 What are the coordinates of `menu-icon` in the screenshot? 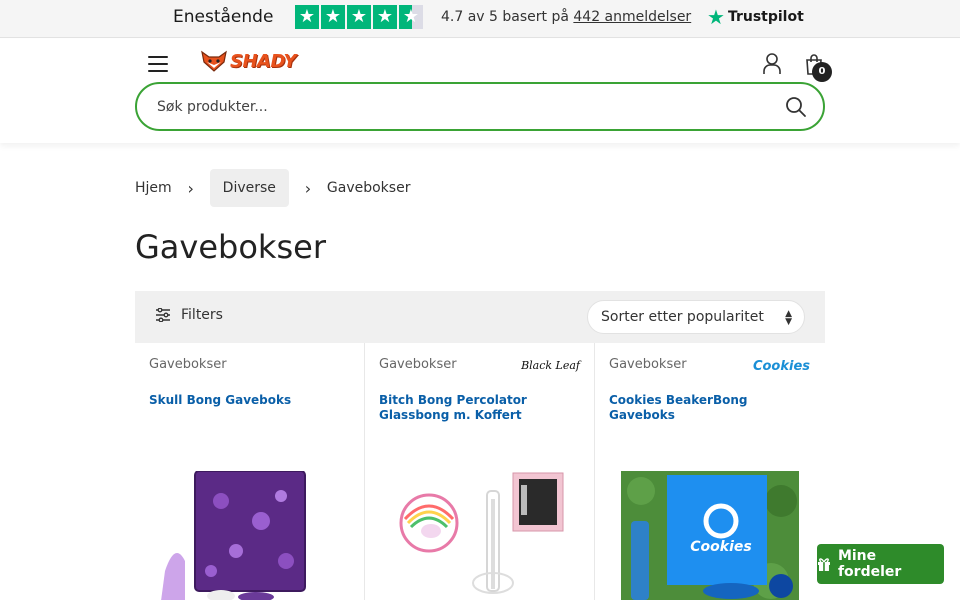 It's located at (158, 64).